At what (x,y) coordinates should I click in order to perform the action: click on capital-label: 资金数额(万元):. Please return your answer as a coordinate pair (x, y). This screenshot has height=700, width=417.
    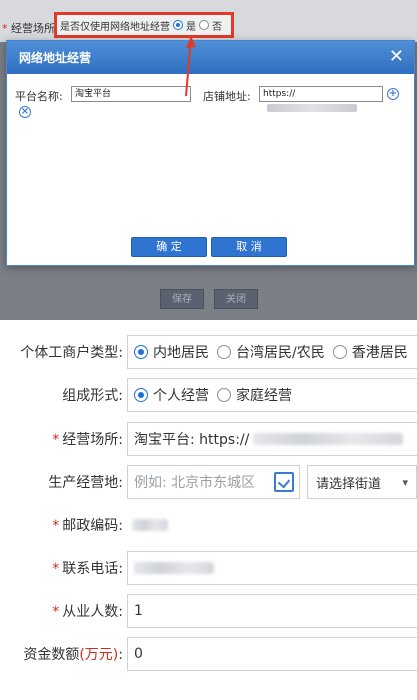
    Looking at the image, I should click on (73, 655).